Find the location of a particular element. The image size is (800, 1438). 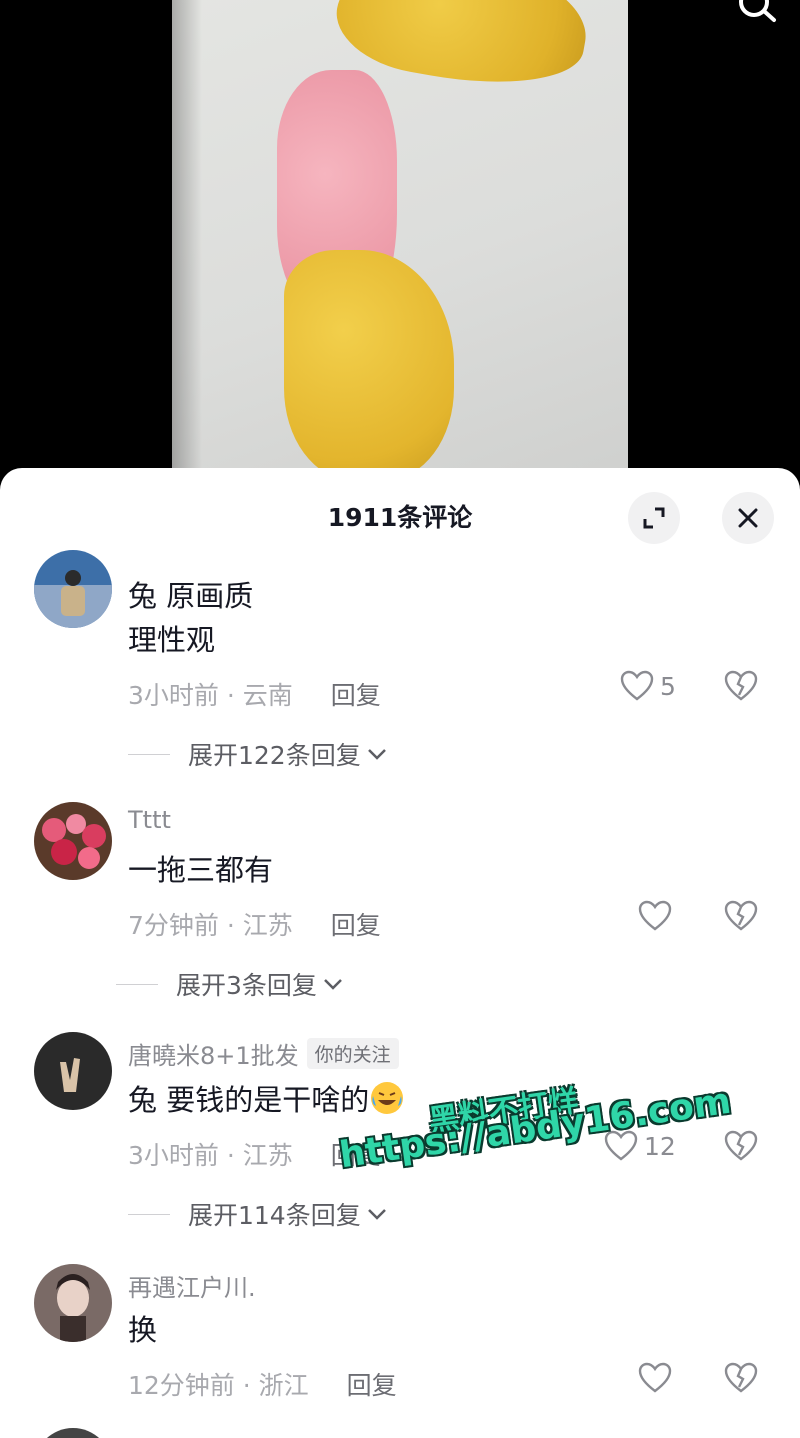

like-count: 12 is located at coordinates (660, 1146).